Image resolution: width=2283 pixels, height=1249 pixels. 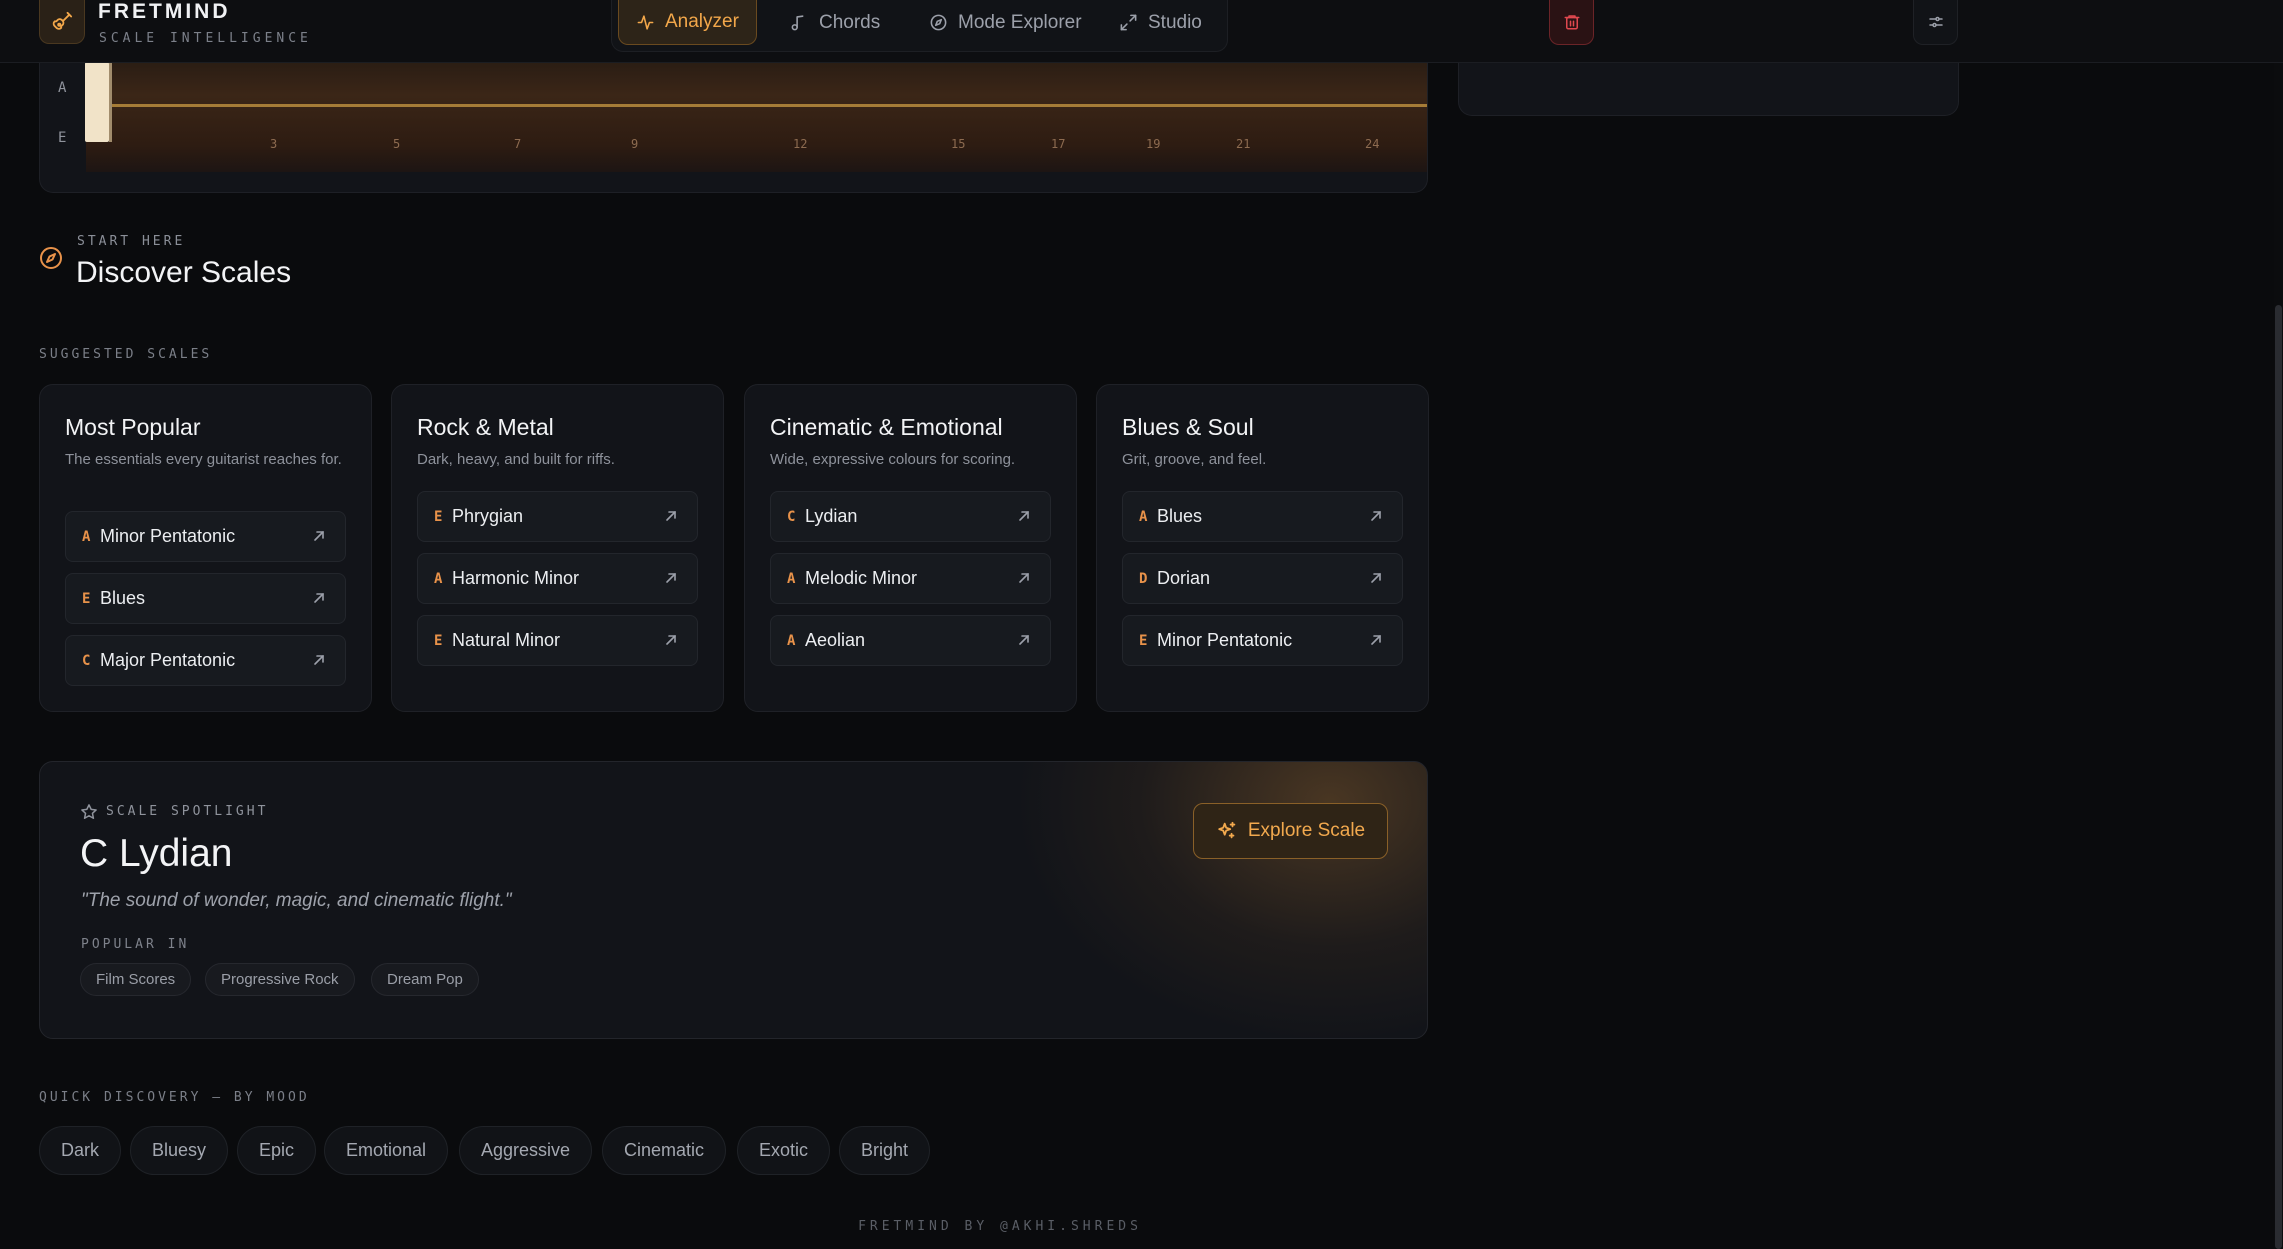 What do you see at coordinates (885, 1150) in the screenshot?
I see `mood-chip: Bright` at bounding box center [885, 1150].